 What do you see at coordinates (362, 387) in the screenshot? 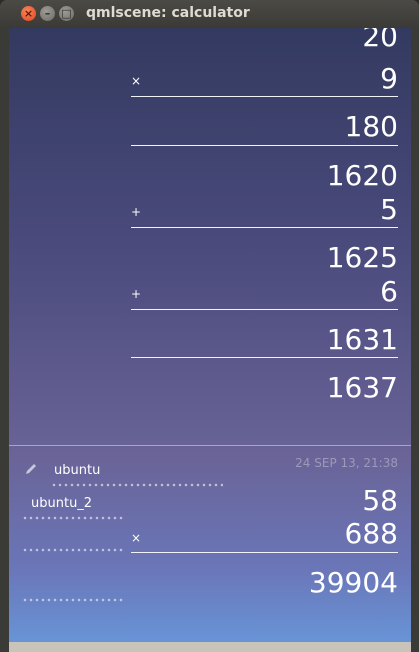
I see `current-value: 1637` at bounding box center [362, 387].